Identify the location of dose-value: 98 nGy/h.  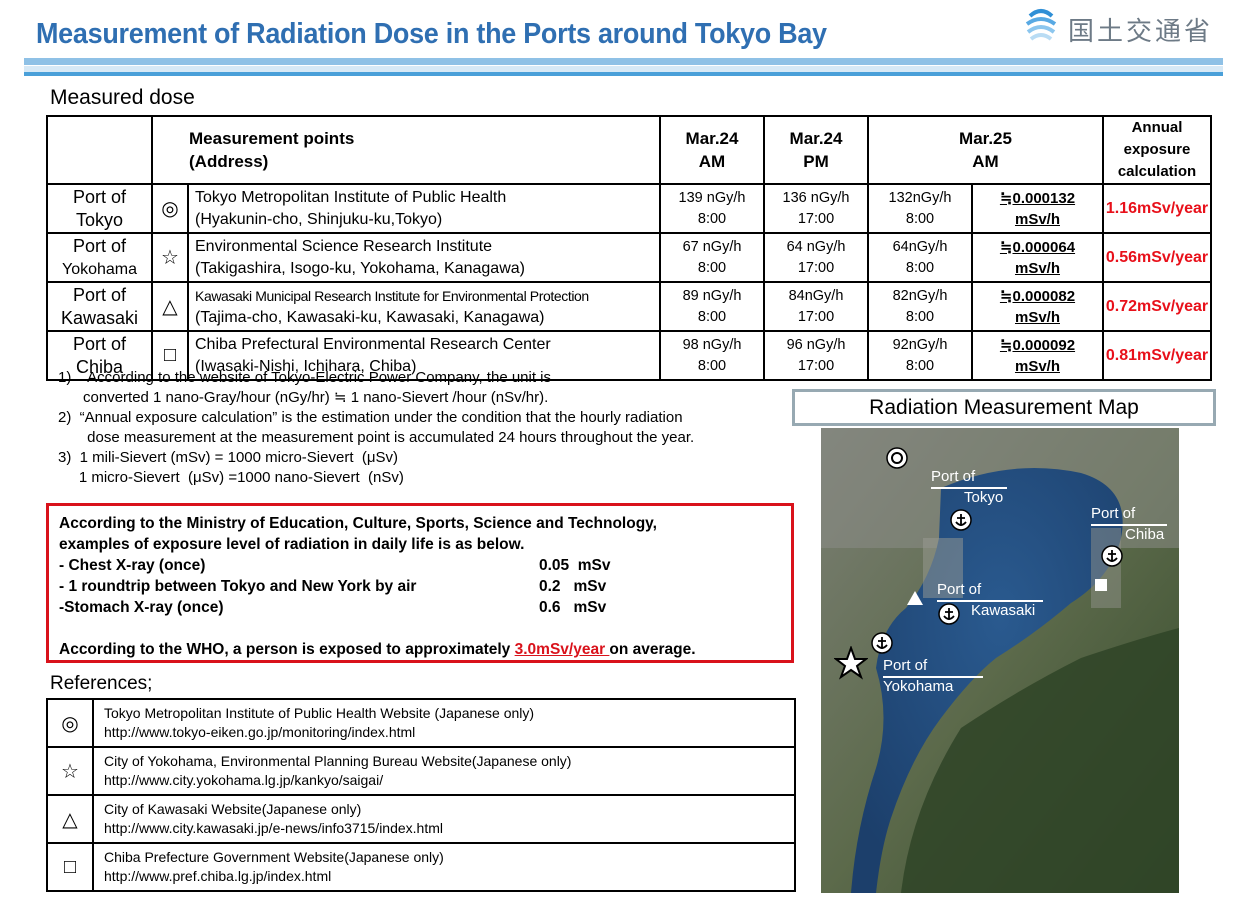
(712, 344).